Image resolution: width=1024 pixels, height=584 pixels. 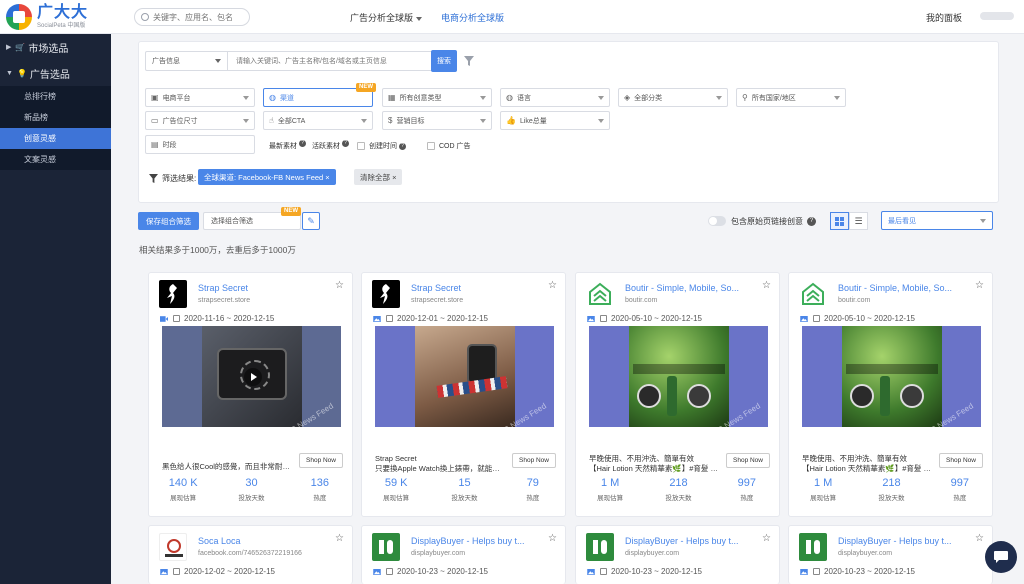 I want to click on edit-combo-button: ✎, so click(x=311, y=221).